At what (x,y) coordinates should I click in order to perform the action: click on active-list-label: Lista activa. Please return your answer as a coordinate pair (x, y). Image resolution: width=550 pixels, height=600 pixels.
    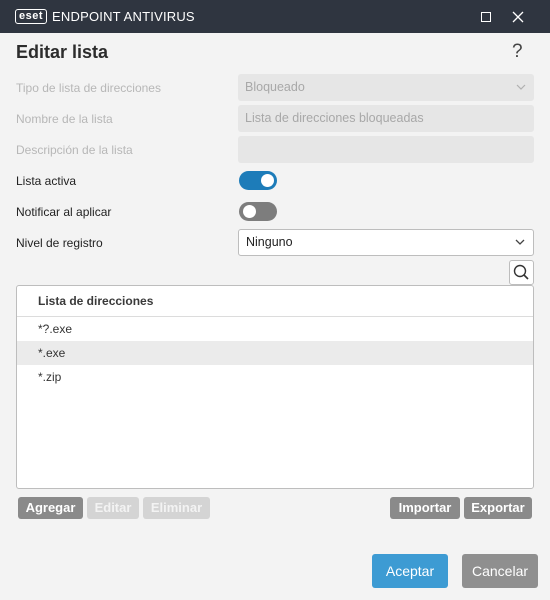
    Looking at the image, I should click on (46, 181).